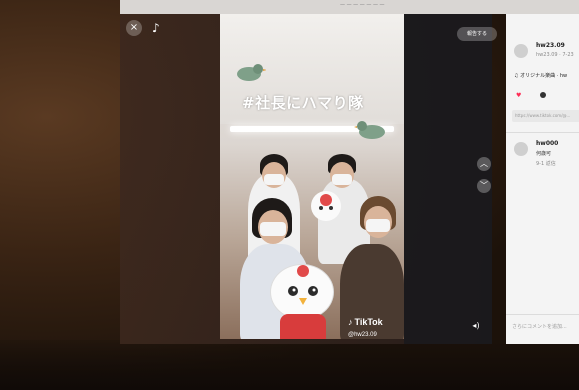 This screenshot has height=390, width=579. Describe the element at coordinates (546, 163) in the screenshot. I see `comment-meta: 9-1 返信` at that location.